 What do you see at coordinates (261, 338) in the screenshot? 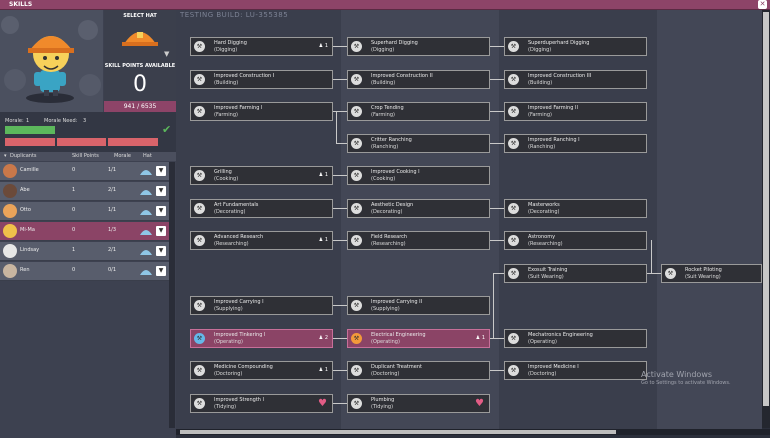
I see `skill-improved-tinkering-1: ⚒ Improved Tinkering I (Operating) ♟ 2` at bounding box center [261, 338].